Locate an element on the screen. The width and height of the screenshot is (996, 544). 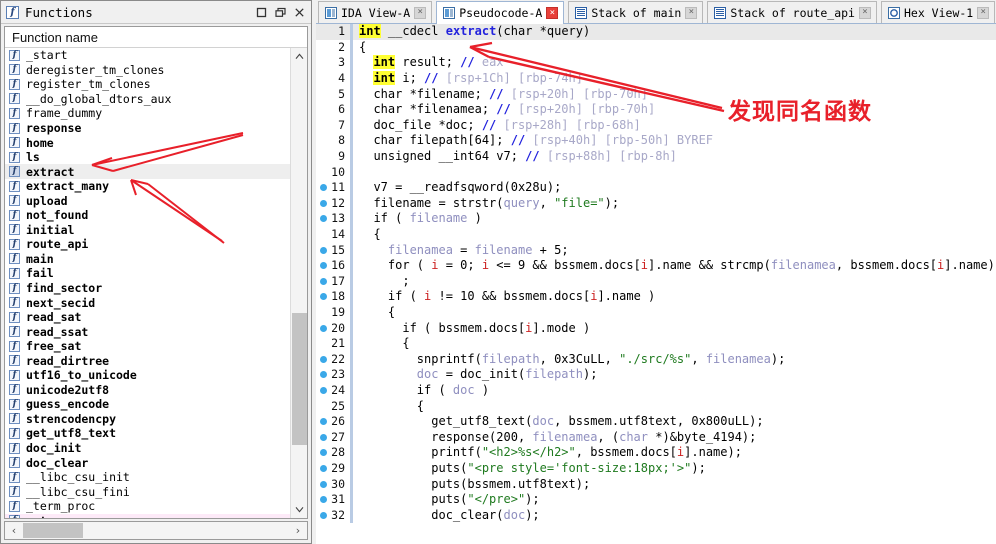
code-line: 20 if ( bssmem.docs[i].mode ) is located at coordinates (656, 328).